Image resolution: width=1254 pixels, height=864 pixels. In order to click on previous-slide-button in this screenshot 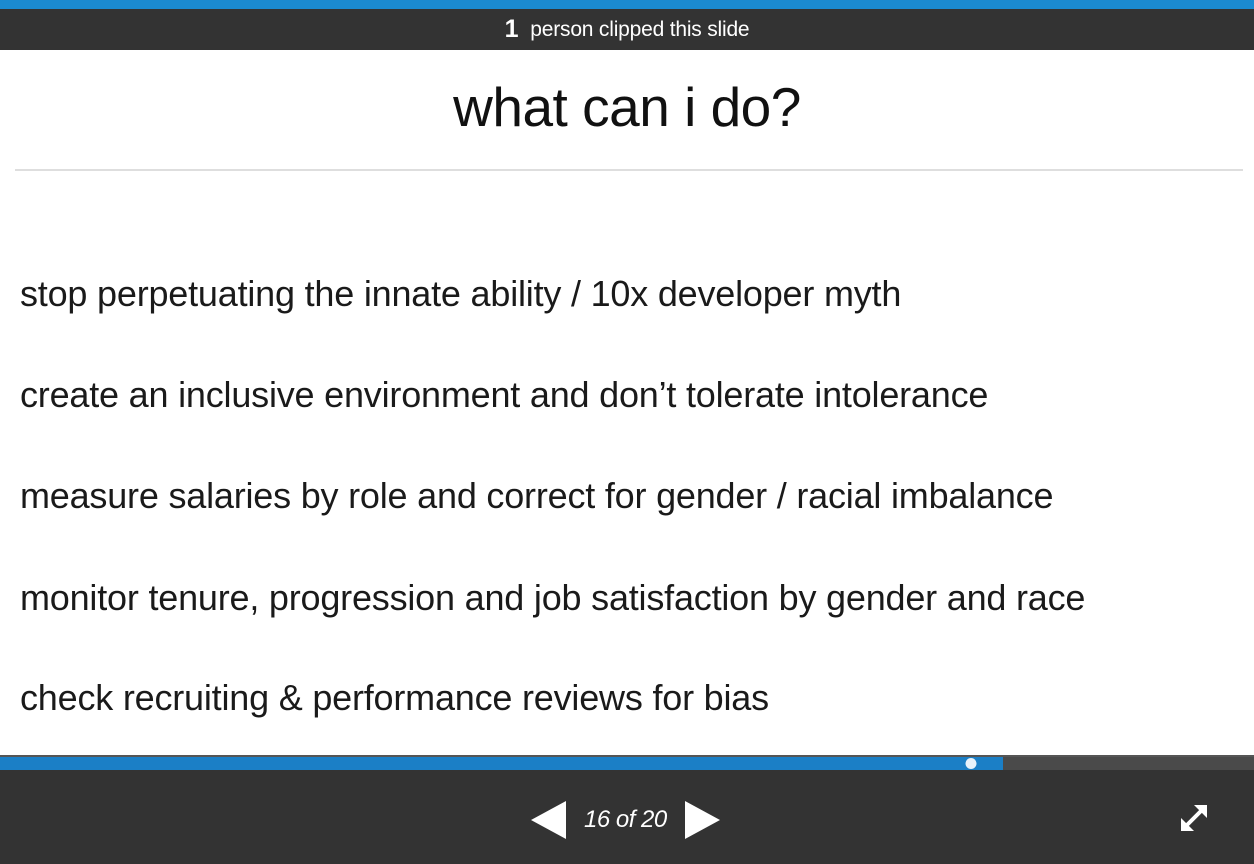, I will do `click(548, 820)`.